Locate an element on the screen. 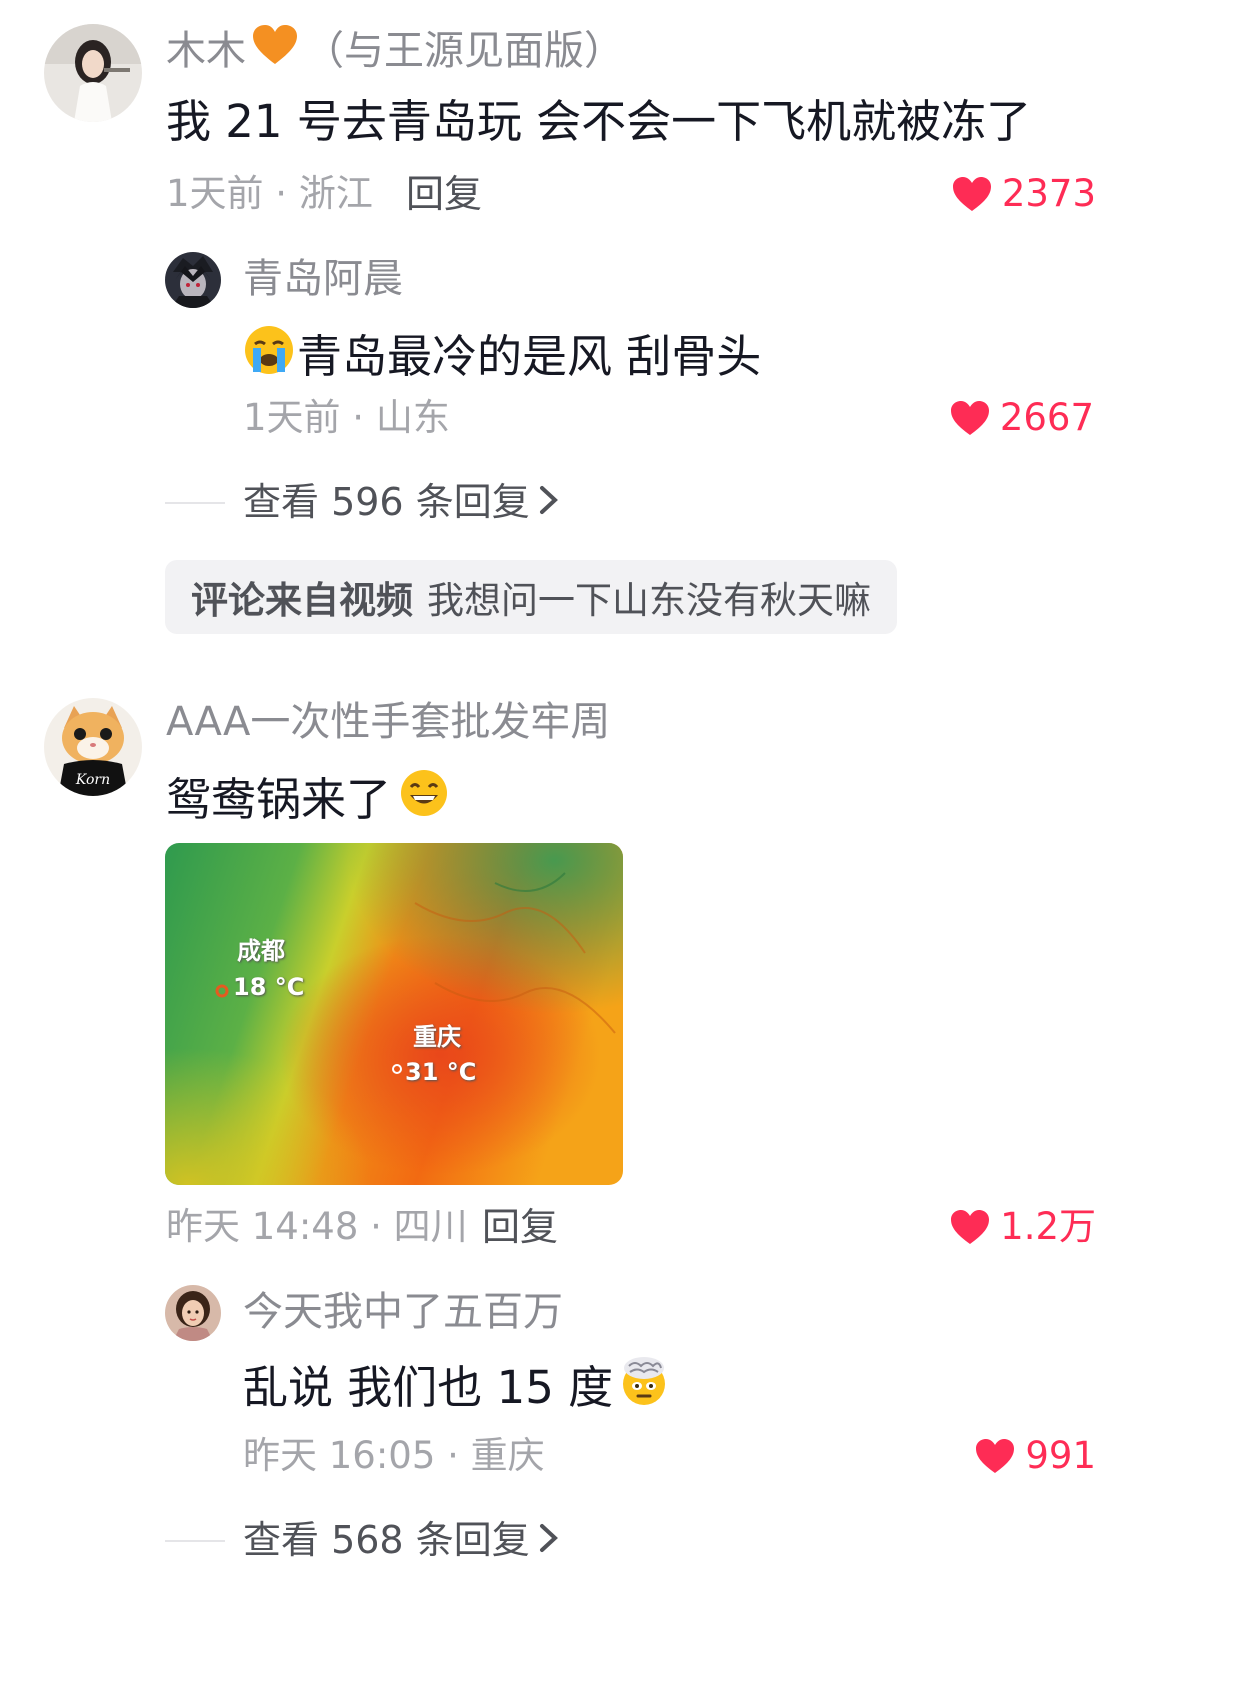 Image resolution: width=1242 pixels, height=1706 pixels. like-button: 991 is located at coordinates (1035, 1456).